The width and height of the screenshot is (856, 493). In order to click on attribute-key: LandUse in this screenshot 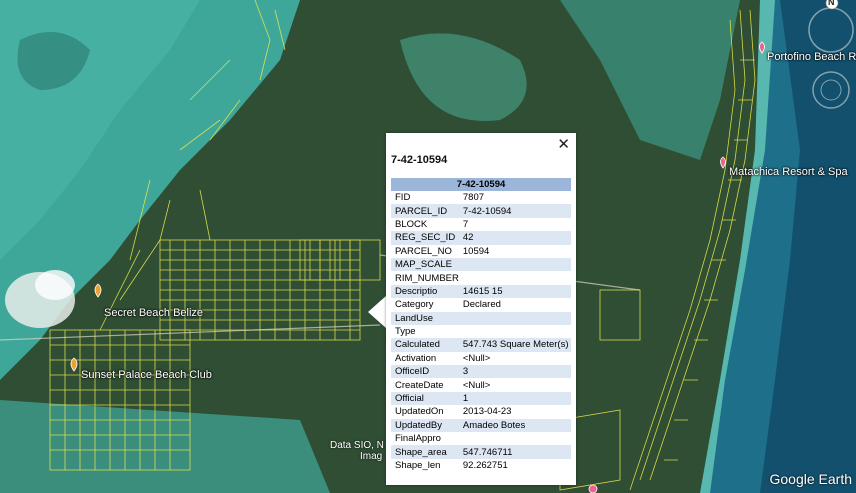, I will do `click(425, 318)`.